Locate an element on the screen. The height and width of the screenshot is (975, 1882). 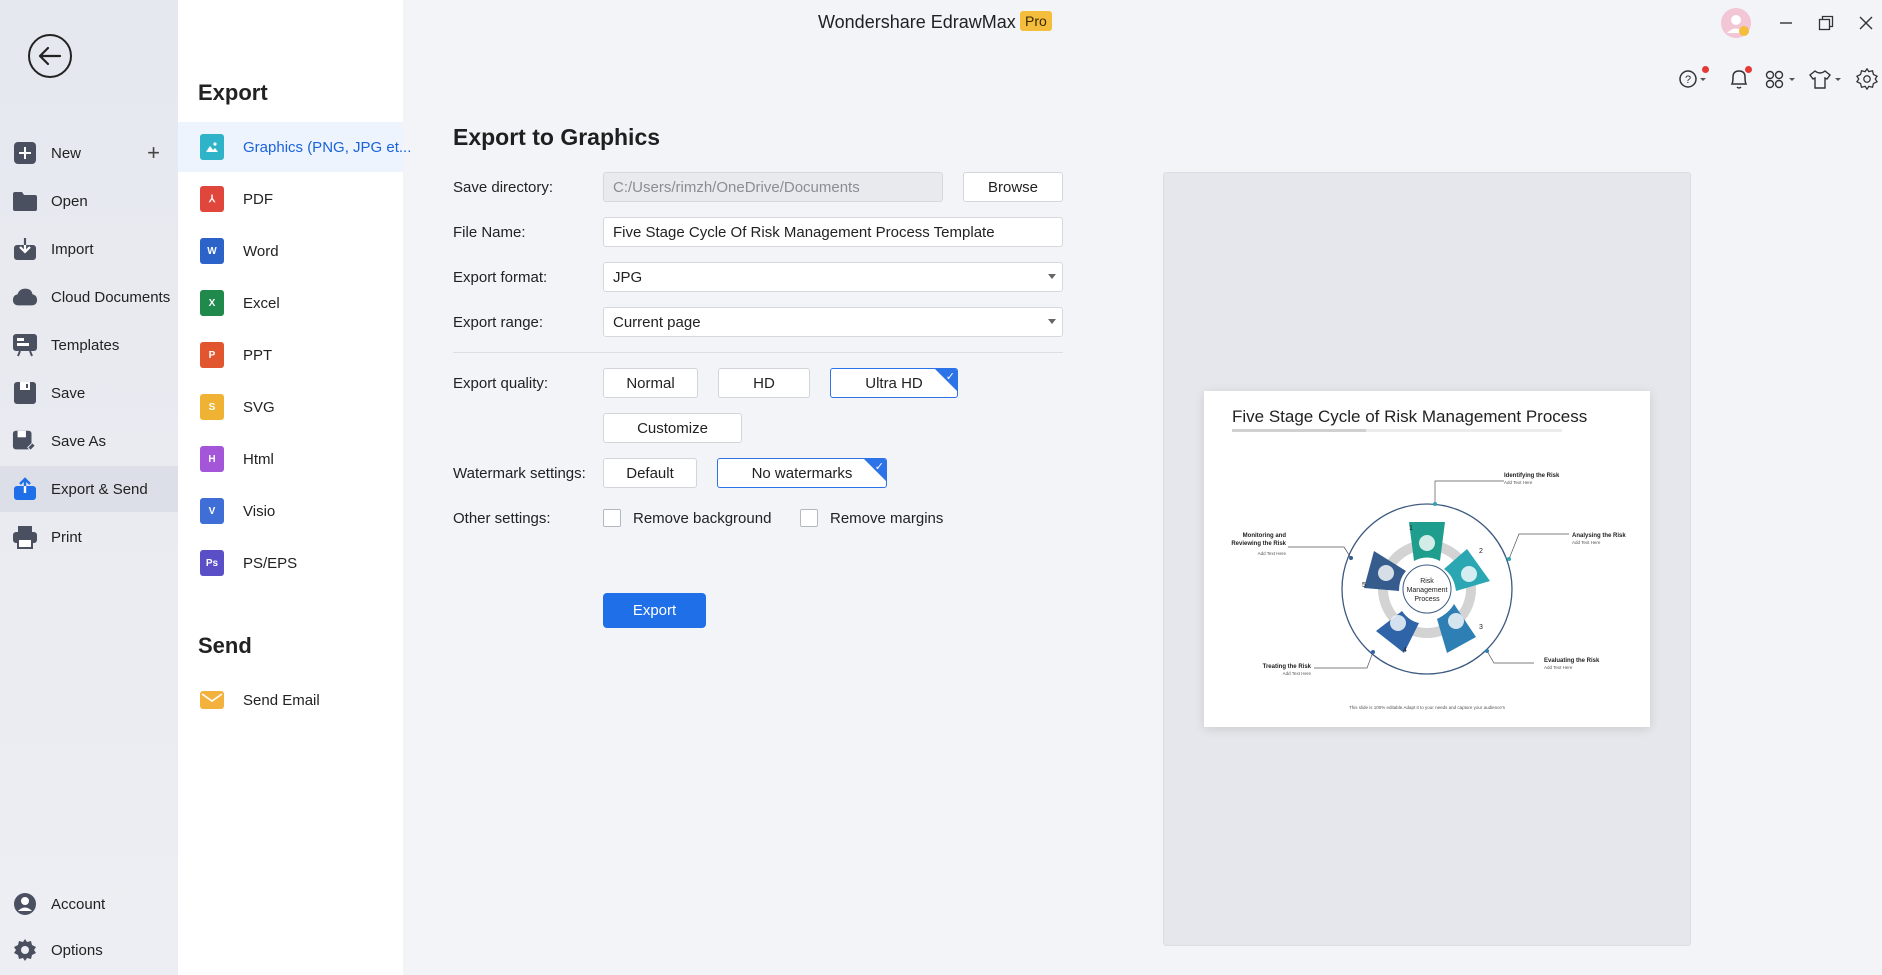
app-title: Wondershare EdrawMax is located at coordinates (917, 22).